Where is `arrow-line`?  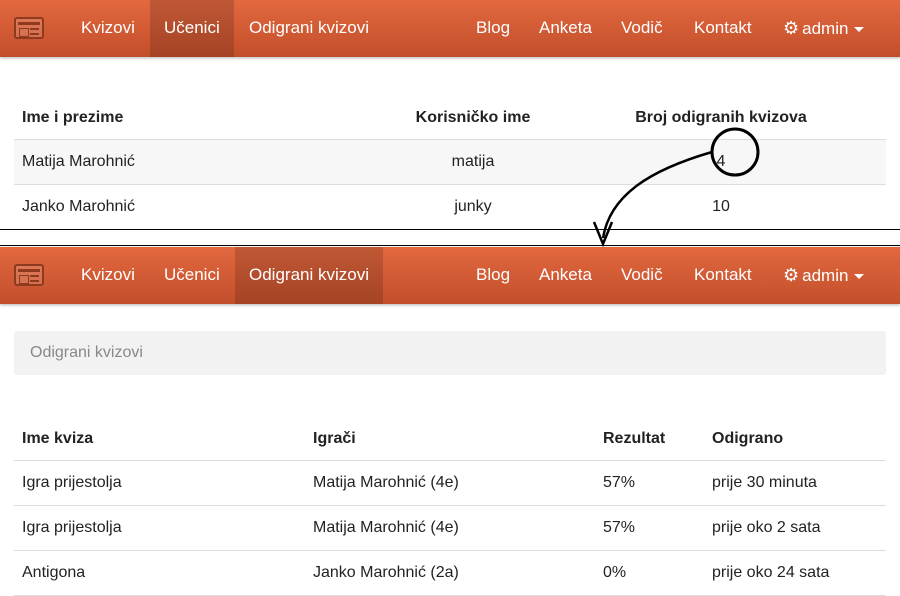 arrow-line is located at coordinates (657, 194).